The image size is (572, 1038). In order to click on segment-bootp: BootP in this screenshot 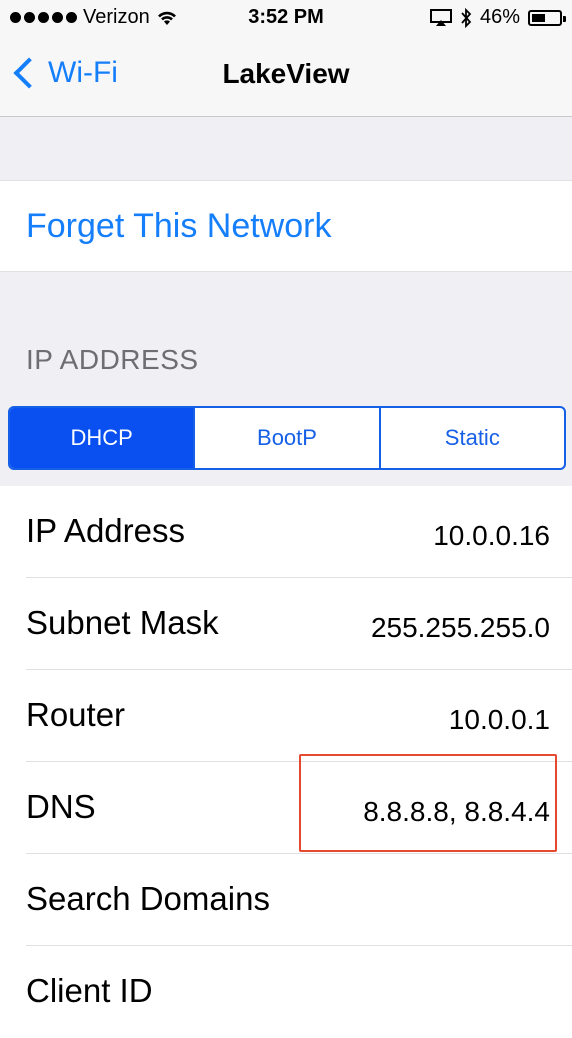, I will do `click(285, 438)`.